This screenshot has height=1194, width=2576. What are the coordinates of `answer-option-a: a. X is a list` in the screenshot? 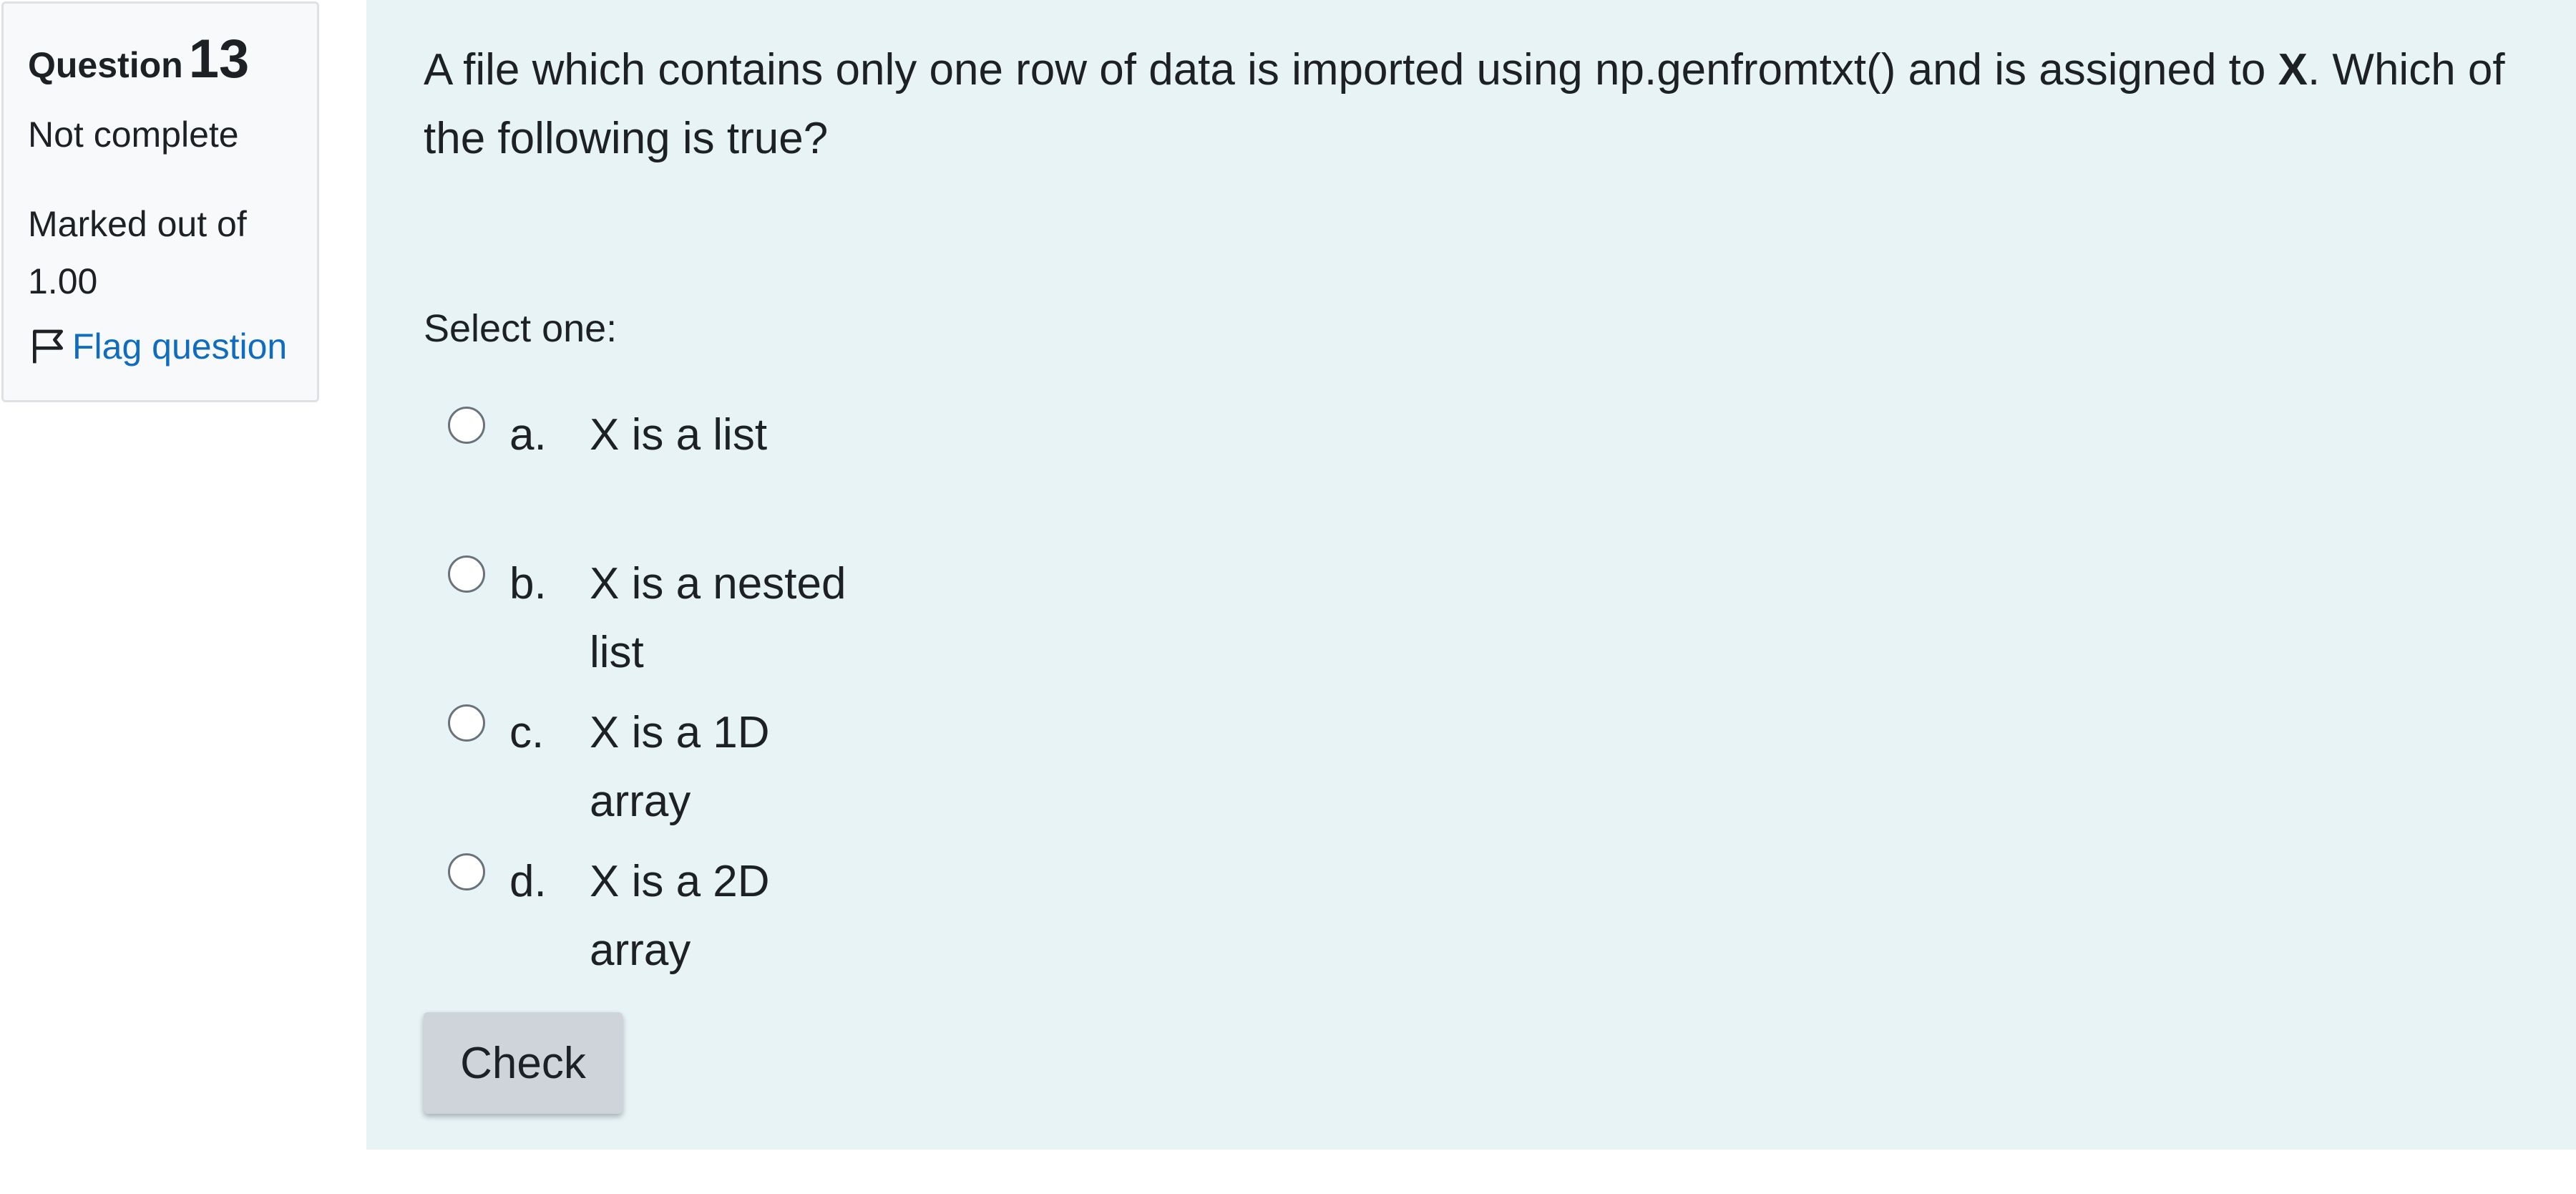 It's located at (853, 461).